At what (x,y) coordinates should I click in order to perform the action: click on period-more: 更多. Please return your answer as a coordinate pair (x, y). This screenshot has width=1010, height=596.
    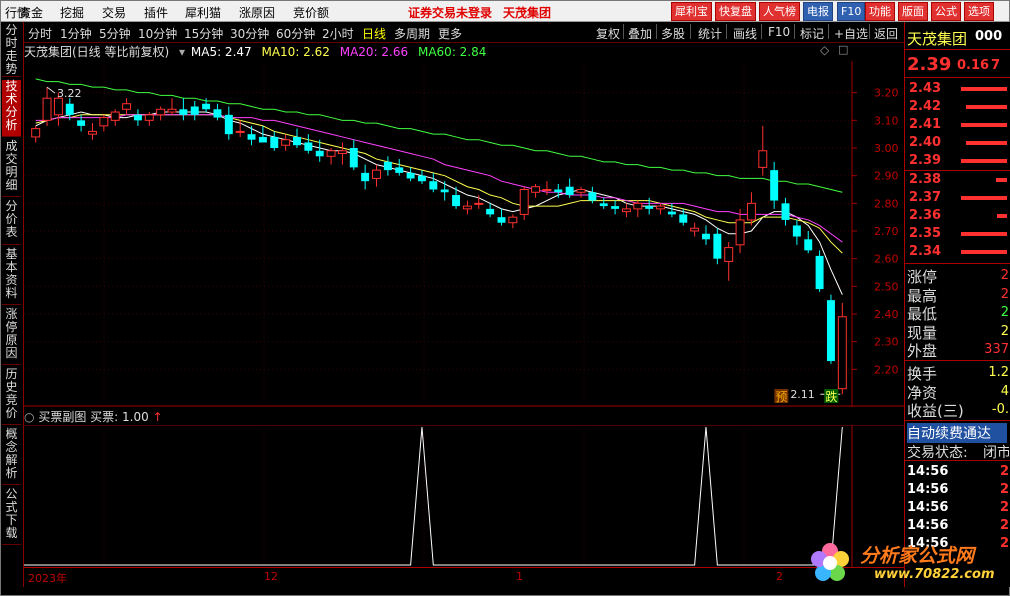
    Looking at the image, I should click on (450, 33).